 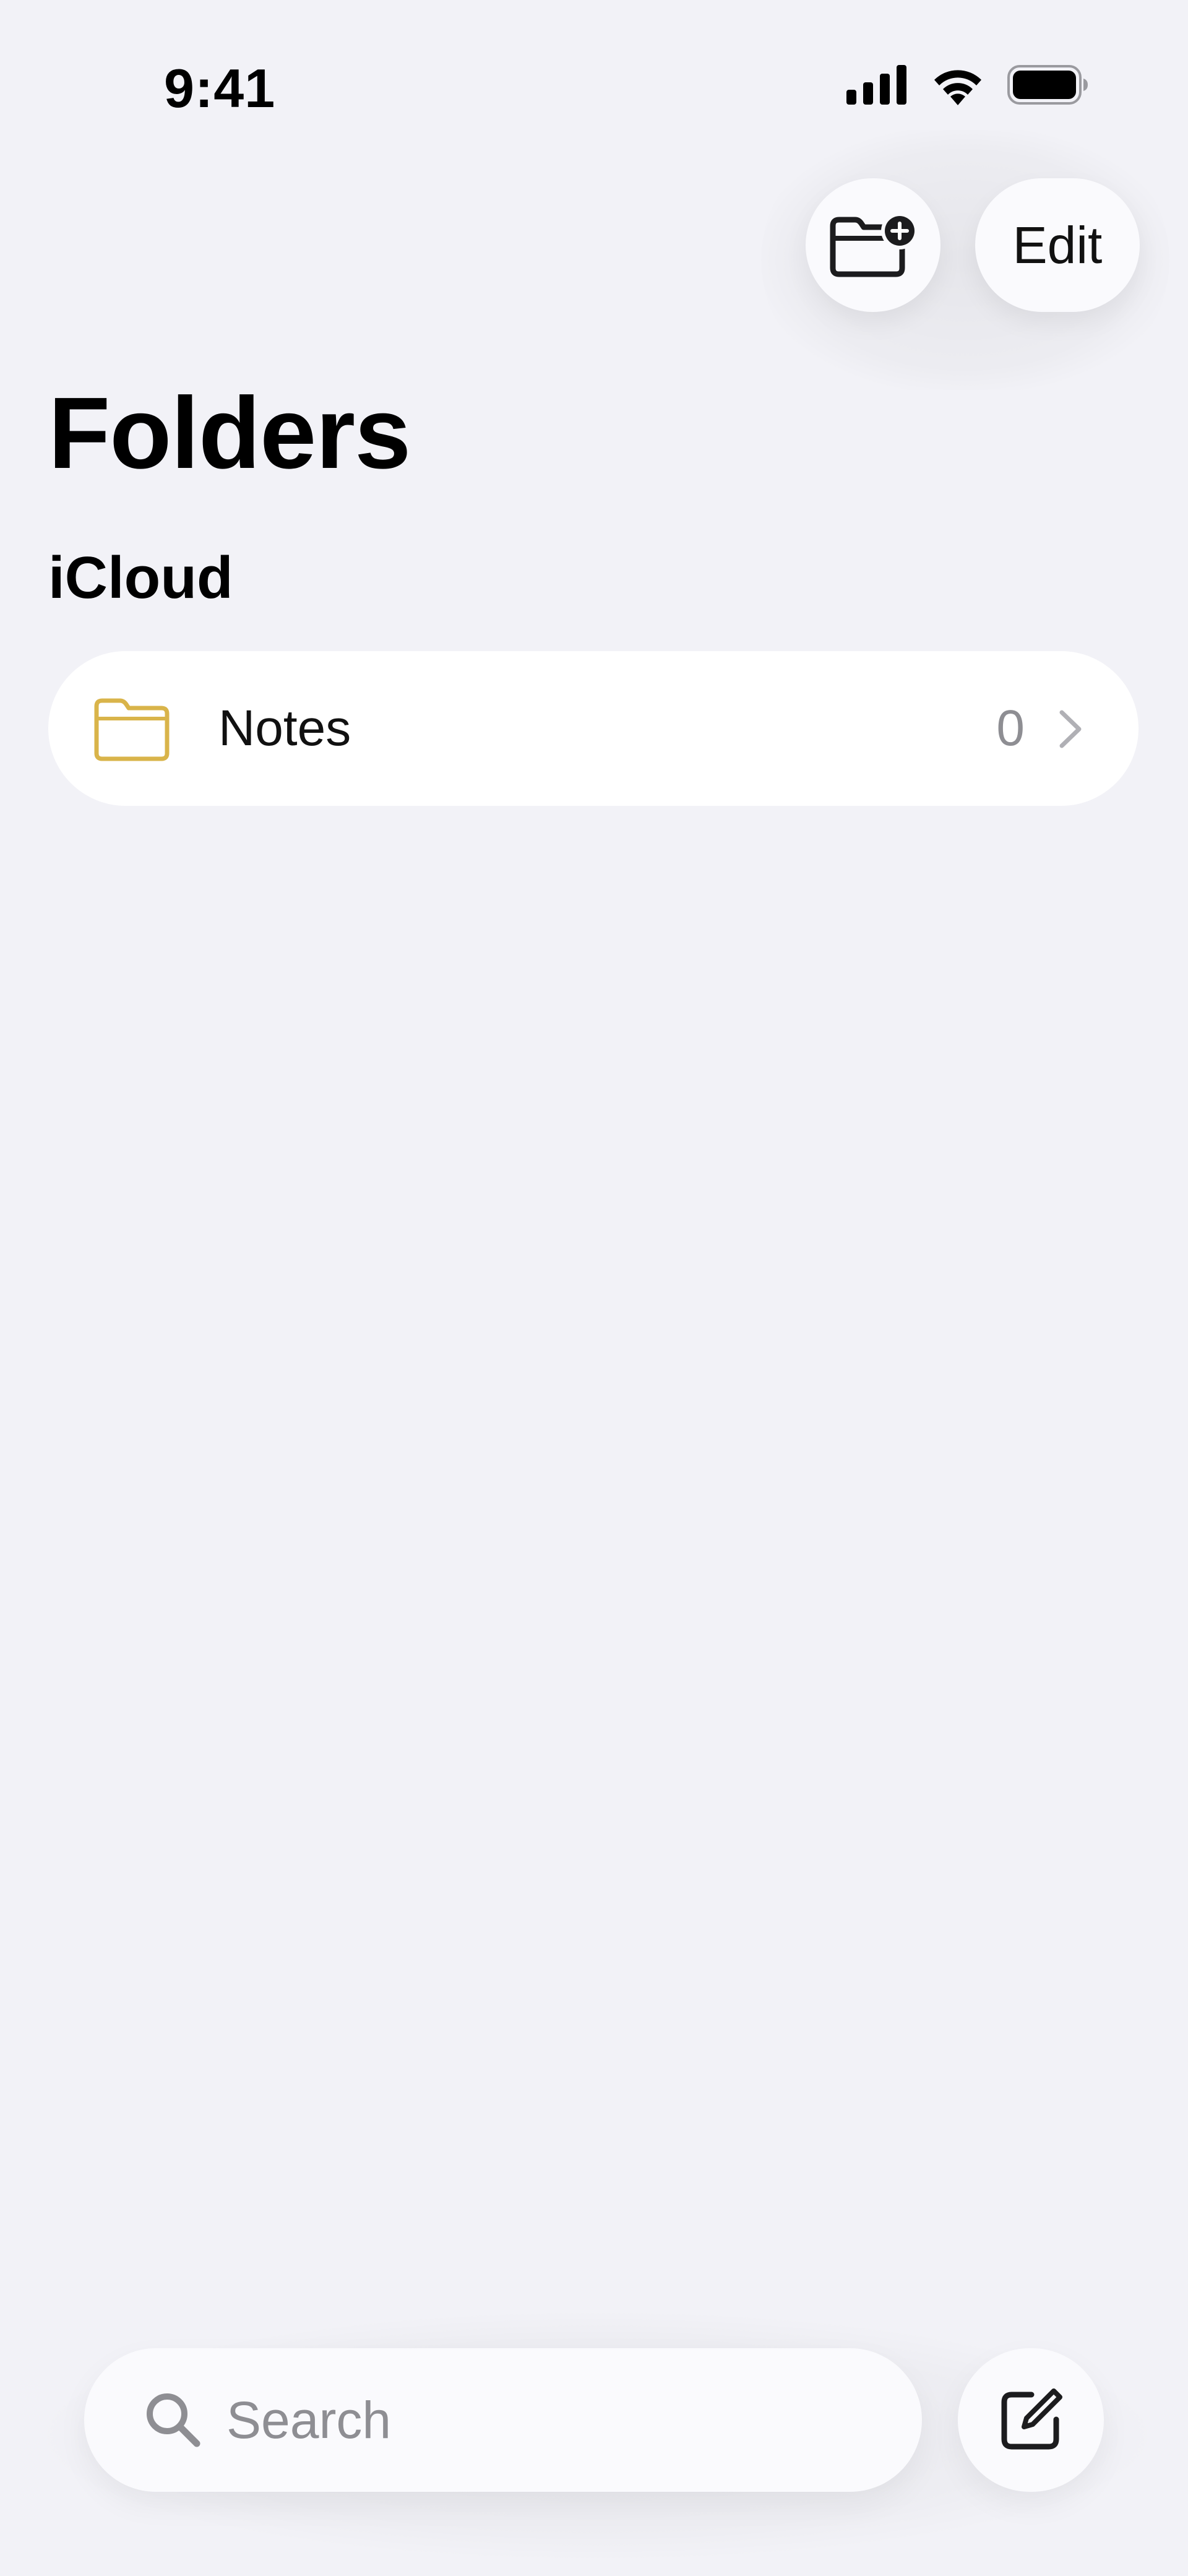 What do you see at coordinates (1070, 729) in the screenshot?
I see `chevron-right-icon` at bounding box center [1070, 729].